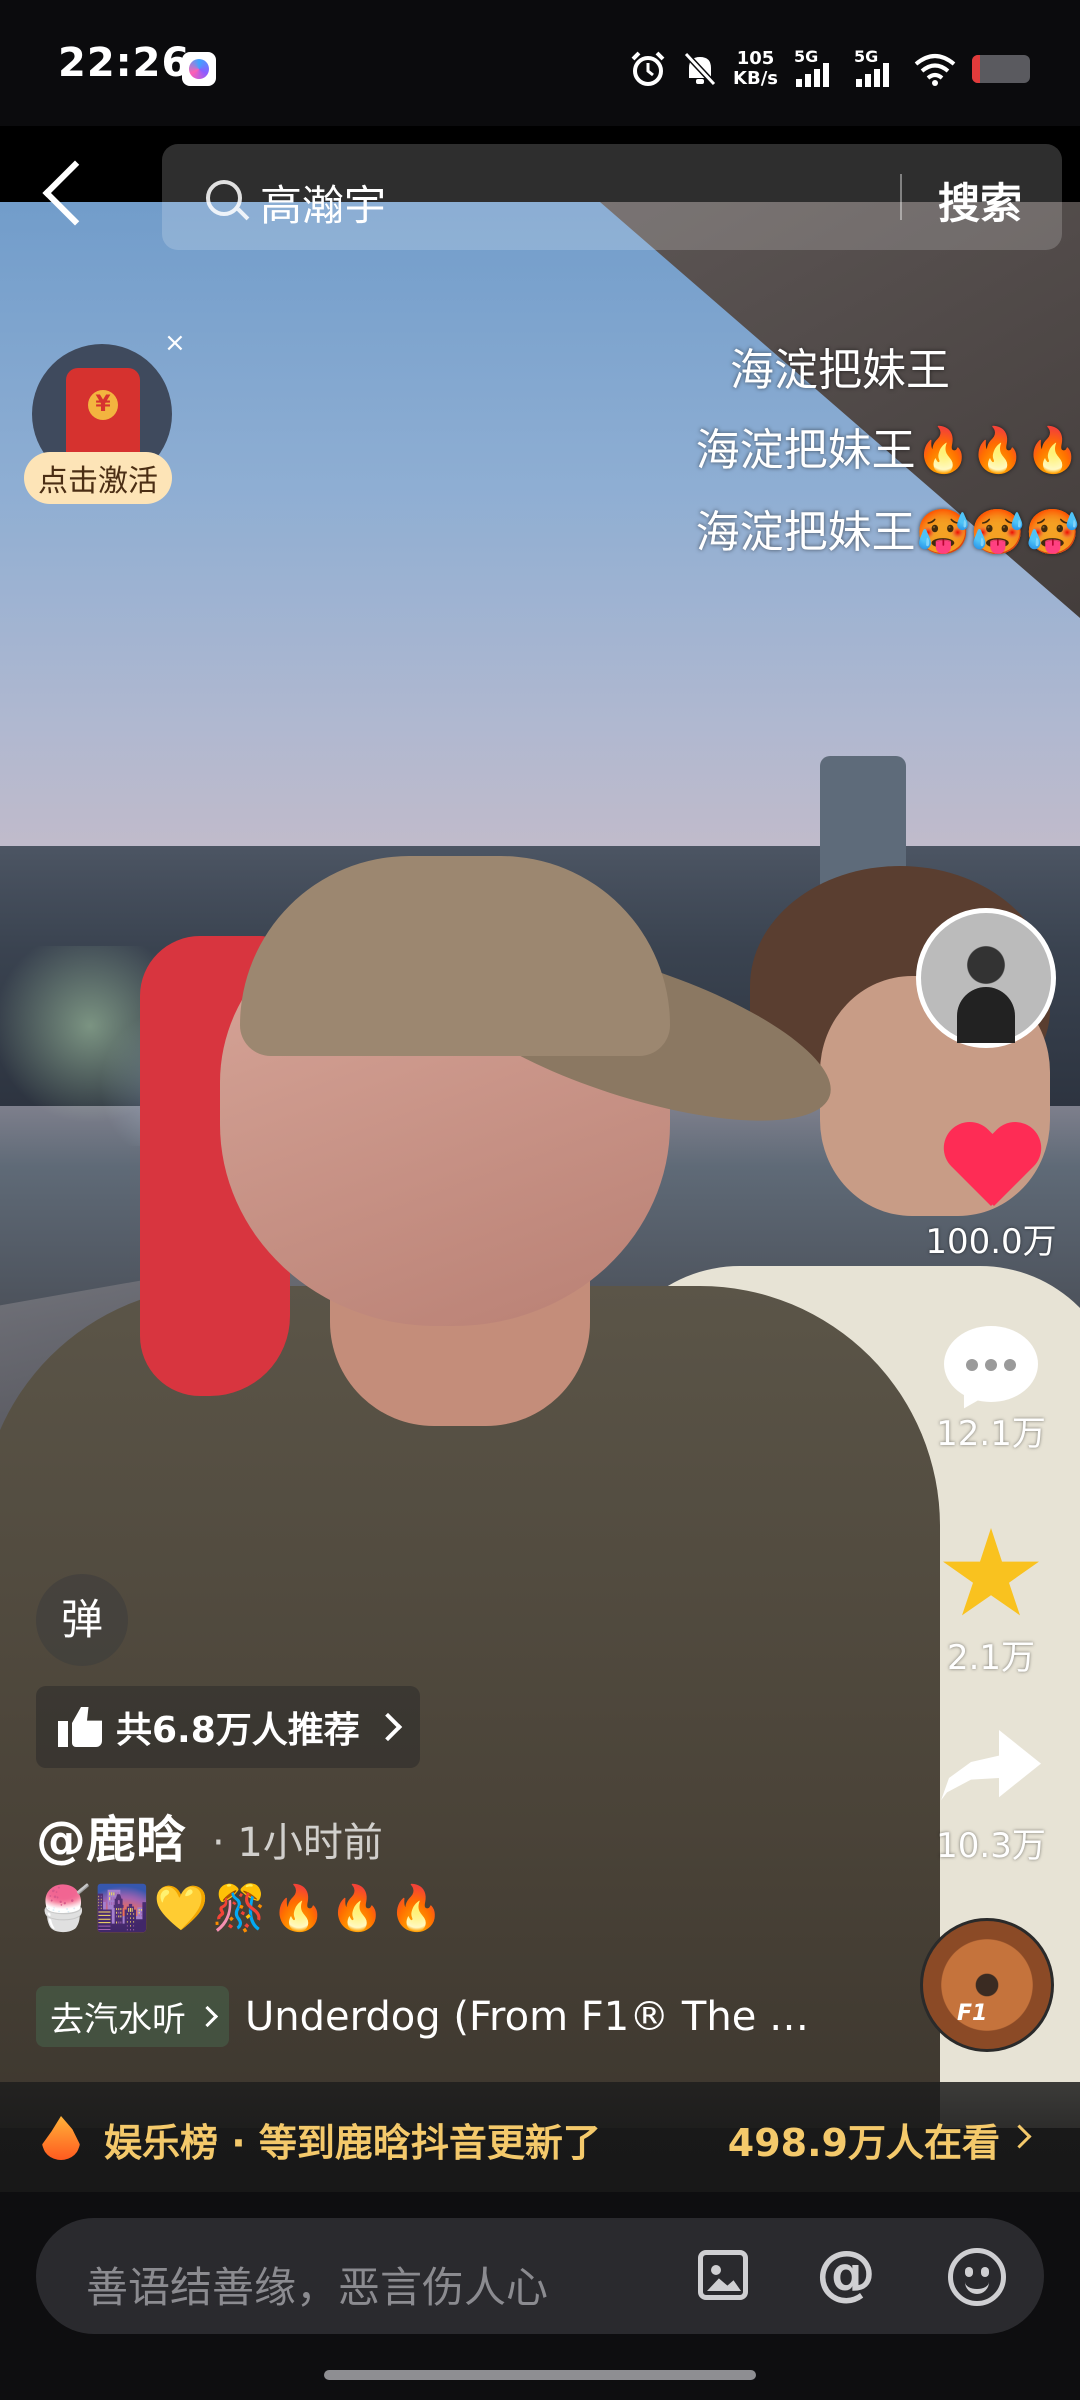 Image resolution: width=1080 pixels, height=2400 pixels. Describe the element at coordinates (935, 70) in the screenshot. I see `wifi-icon` at that location.